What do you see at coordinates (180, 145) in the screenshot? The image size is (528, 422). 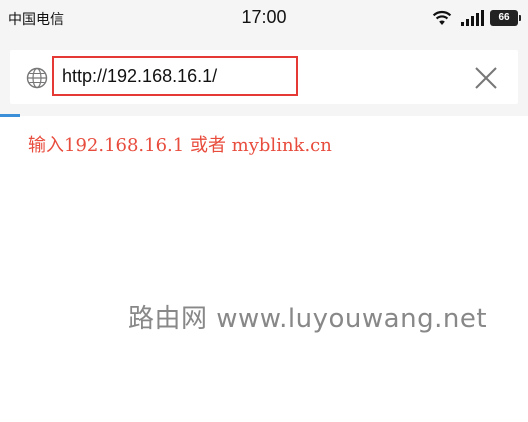 I see `instruction-text: 输入192.168.16.1 或者 myblink.cn` at bounding box center [180, 145].